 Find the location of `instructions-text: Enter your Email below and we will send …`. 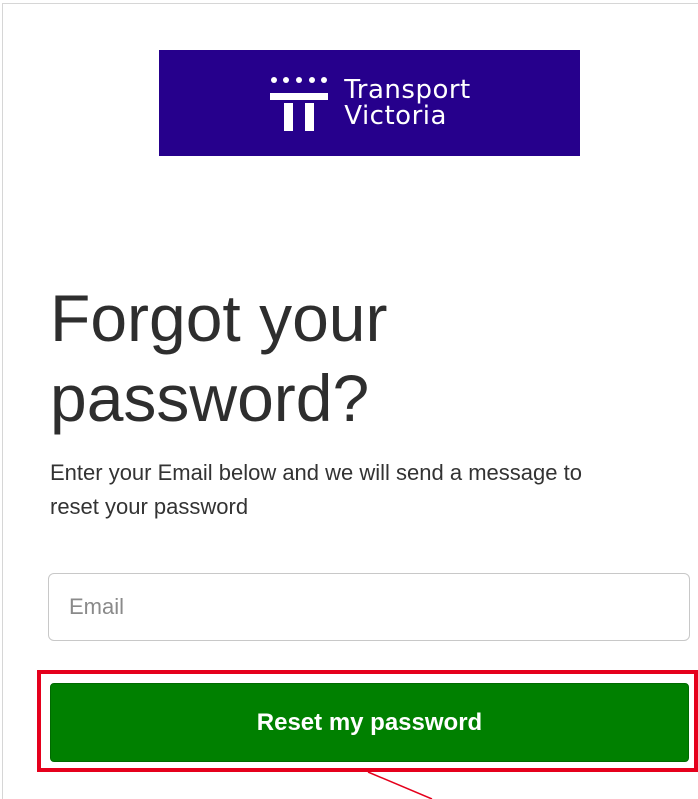

instructions-text: Enter your Email below and we will send … is located at coordinates (316, 489).